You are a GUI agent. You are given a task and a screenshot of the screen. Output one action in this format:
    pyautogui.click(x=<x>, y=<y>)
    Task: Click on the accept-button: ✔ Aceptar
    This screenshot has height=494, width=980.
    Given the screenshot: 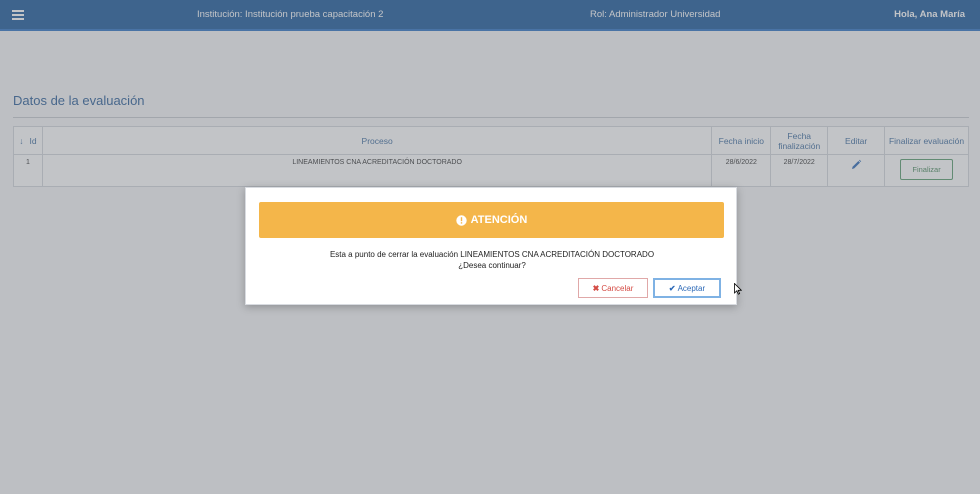 What is the action you would take?
    pyautogui.click(x=687, y=288)
    